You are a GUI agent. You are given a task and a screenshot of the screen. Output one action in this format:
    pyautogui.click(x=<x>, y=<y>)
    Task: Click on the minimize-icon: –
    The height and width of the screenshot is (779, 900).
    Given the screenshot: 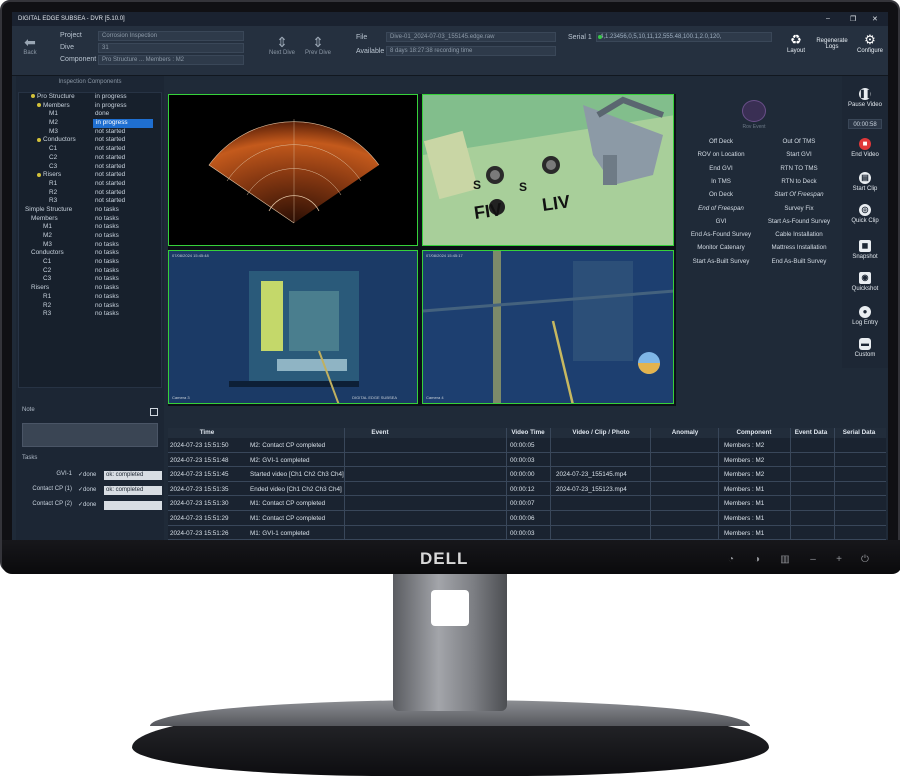 What is the action you would take?
    pyautogui.click(x=828, y=18)
    